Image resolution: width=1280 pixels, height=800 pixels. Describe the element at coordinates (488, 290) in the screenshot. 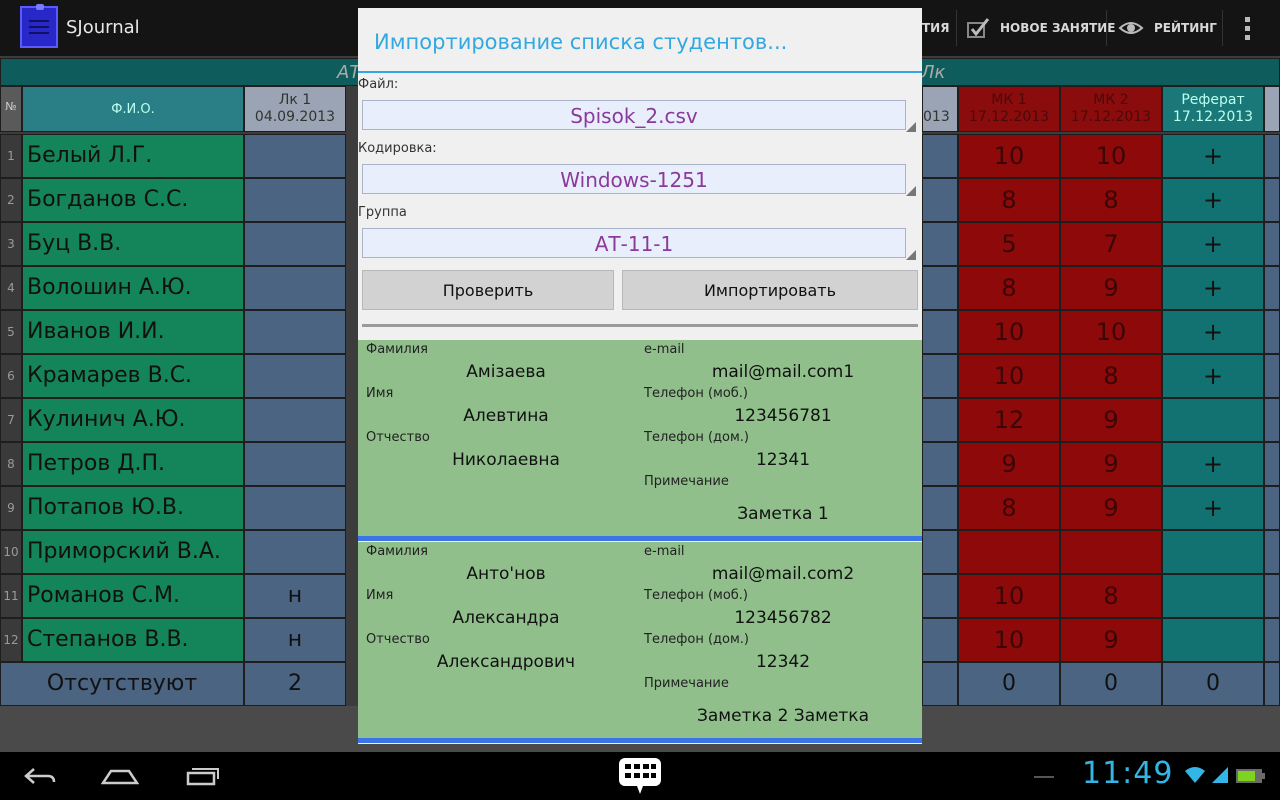

I see `check-button: Проверить` at that location.